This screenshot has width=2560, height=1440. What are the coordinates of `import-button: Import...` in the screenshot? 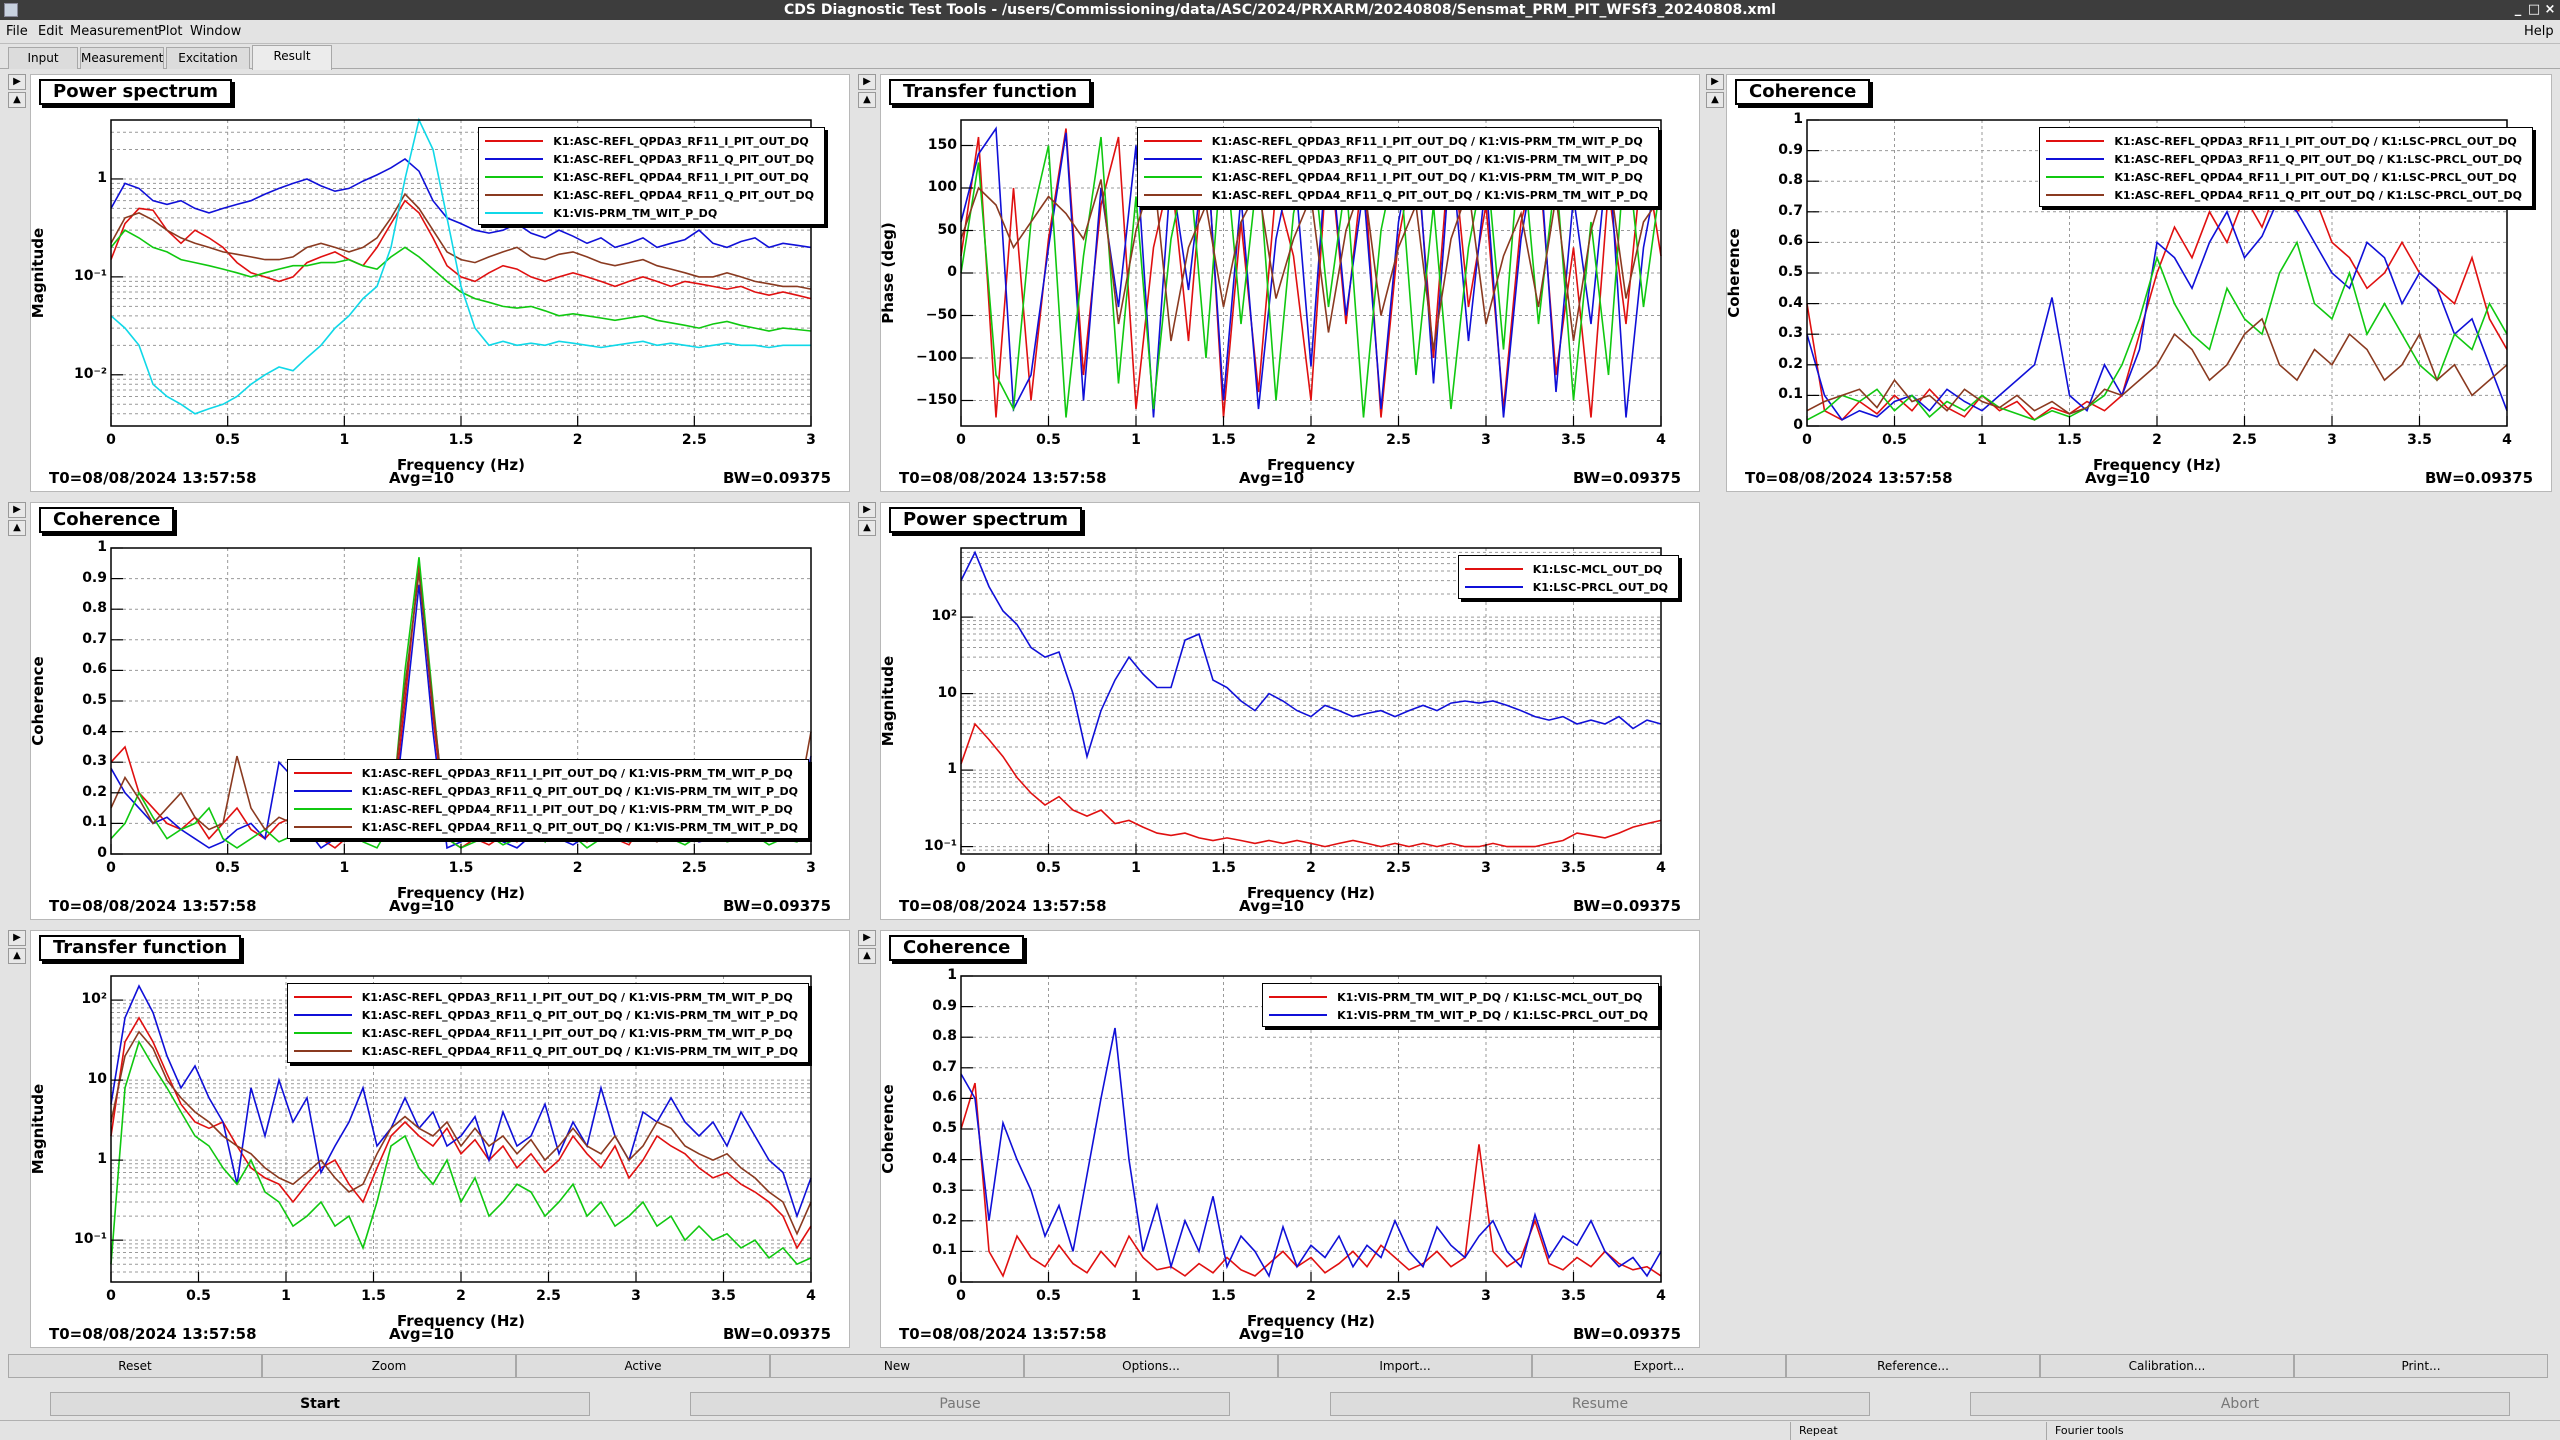 It's located at (1405, 1366).